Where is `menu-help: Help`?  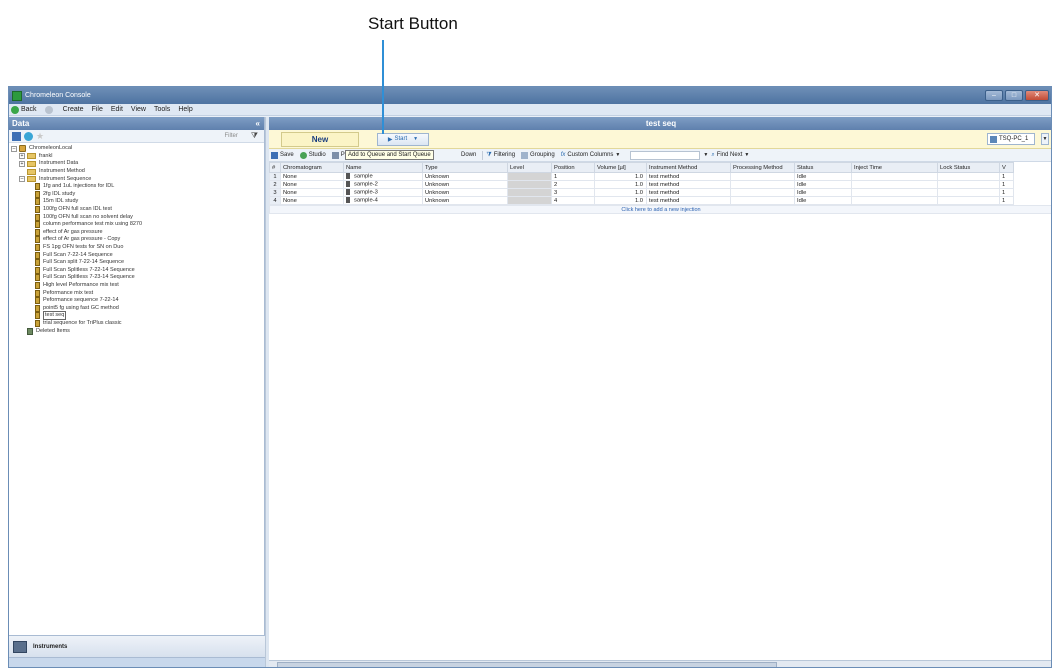 menu-help: Help is located at coordinates (185, 109).